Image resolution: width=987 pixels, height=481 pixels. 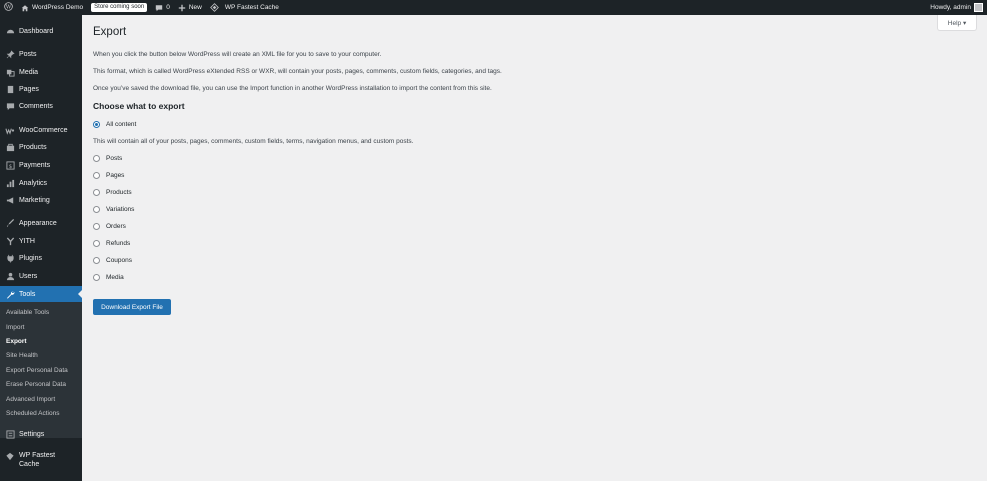 I want to click on woo-icon, so click(x=10, y=130).